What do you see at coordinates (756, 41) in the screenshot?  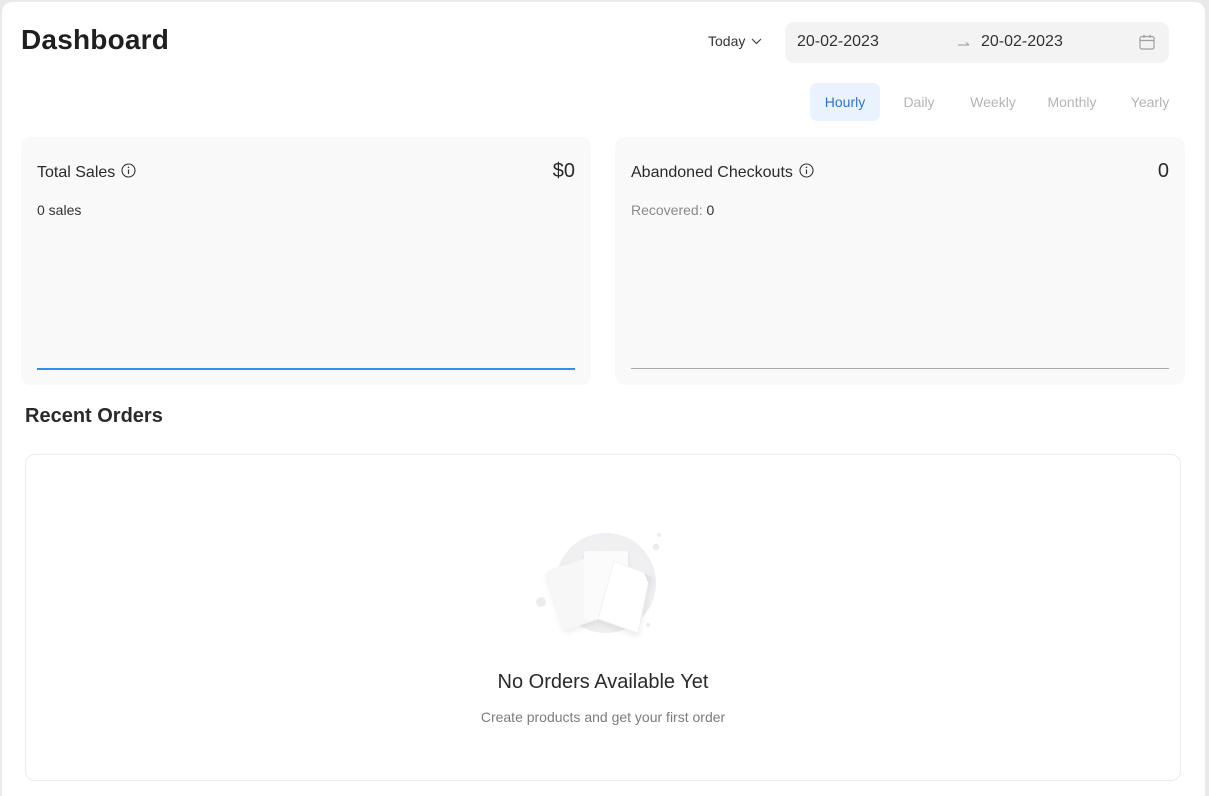 I see `chevron-down-icon` at bounding box center [756, 41].